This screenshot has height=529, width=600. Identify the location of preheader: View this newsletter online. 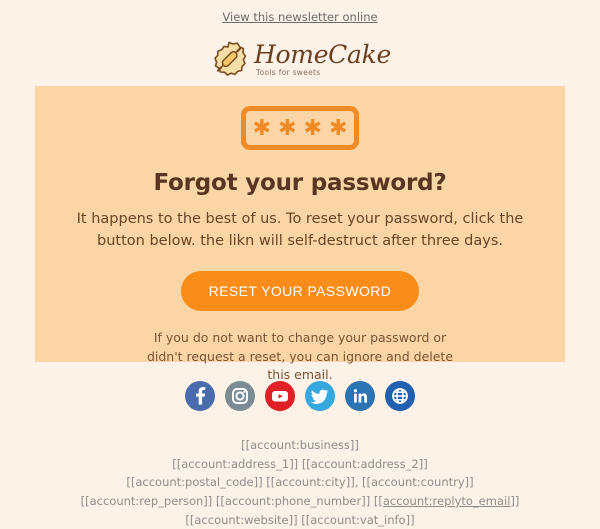
(300, 14).